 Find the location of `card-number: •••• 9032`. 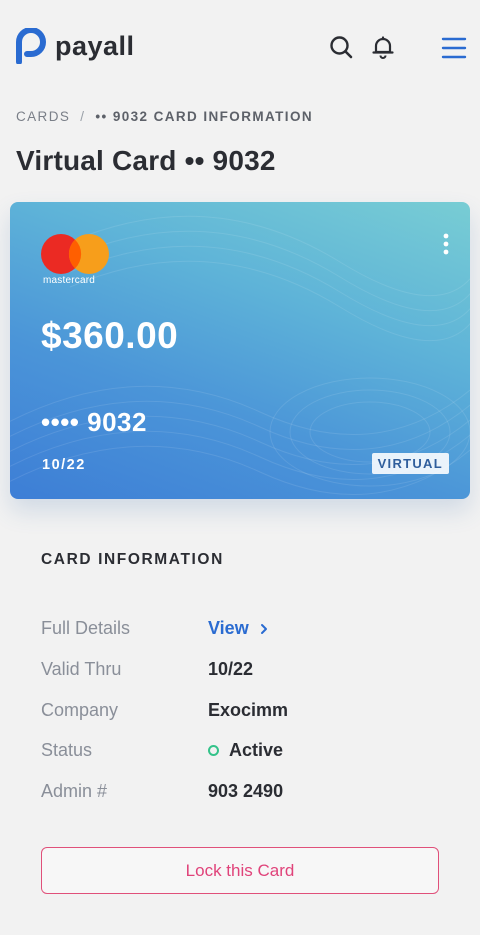

card-number: •••• 9032 is located at coordinates (94, 422).